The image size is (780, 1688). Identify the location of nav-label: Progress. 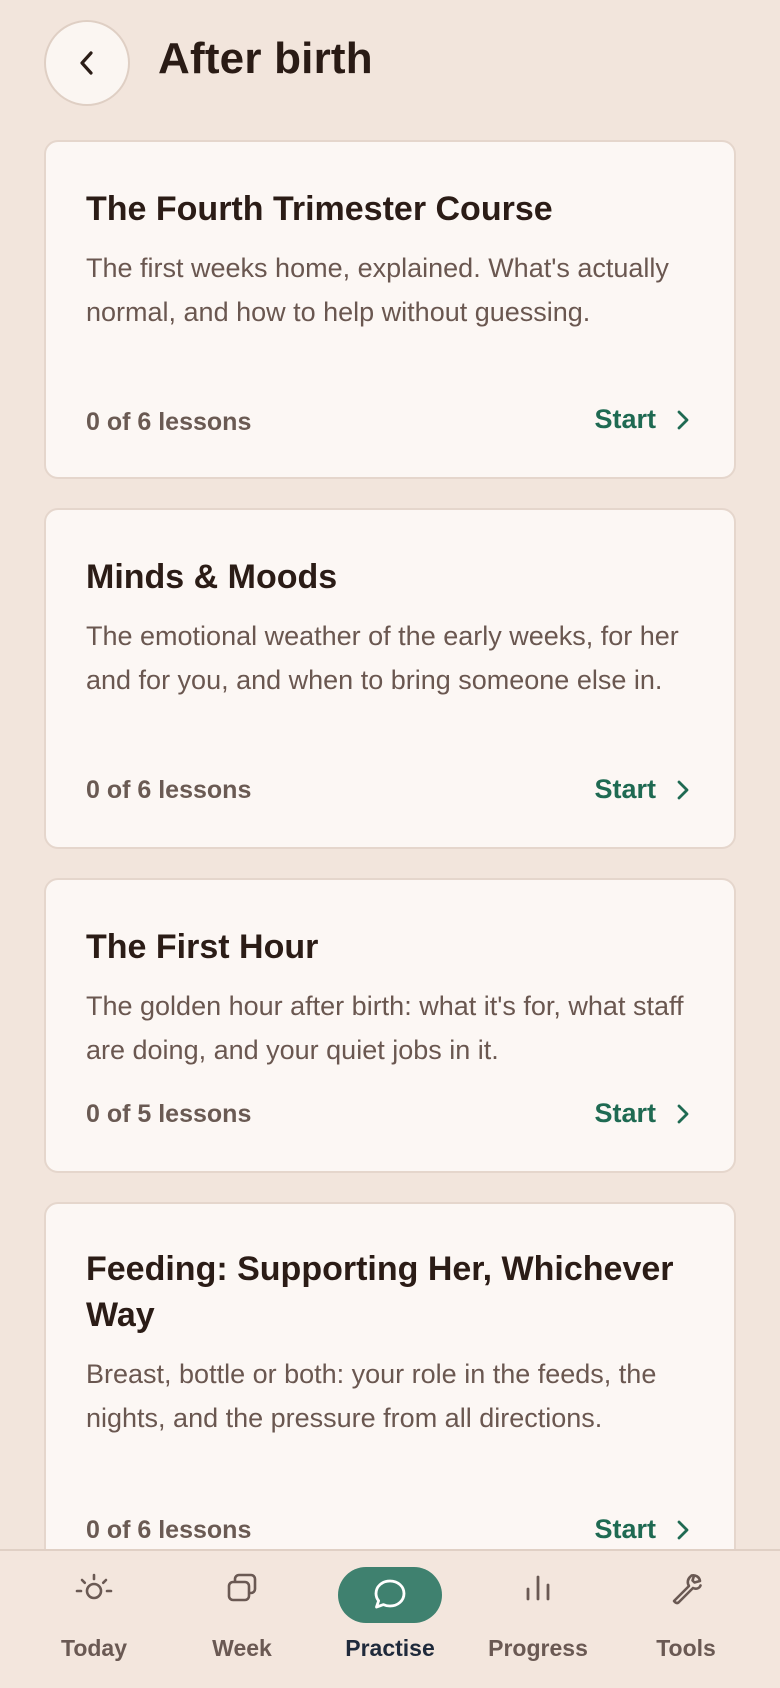
(538, 1648).